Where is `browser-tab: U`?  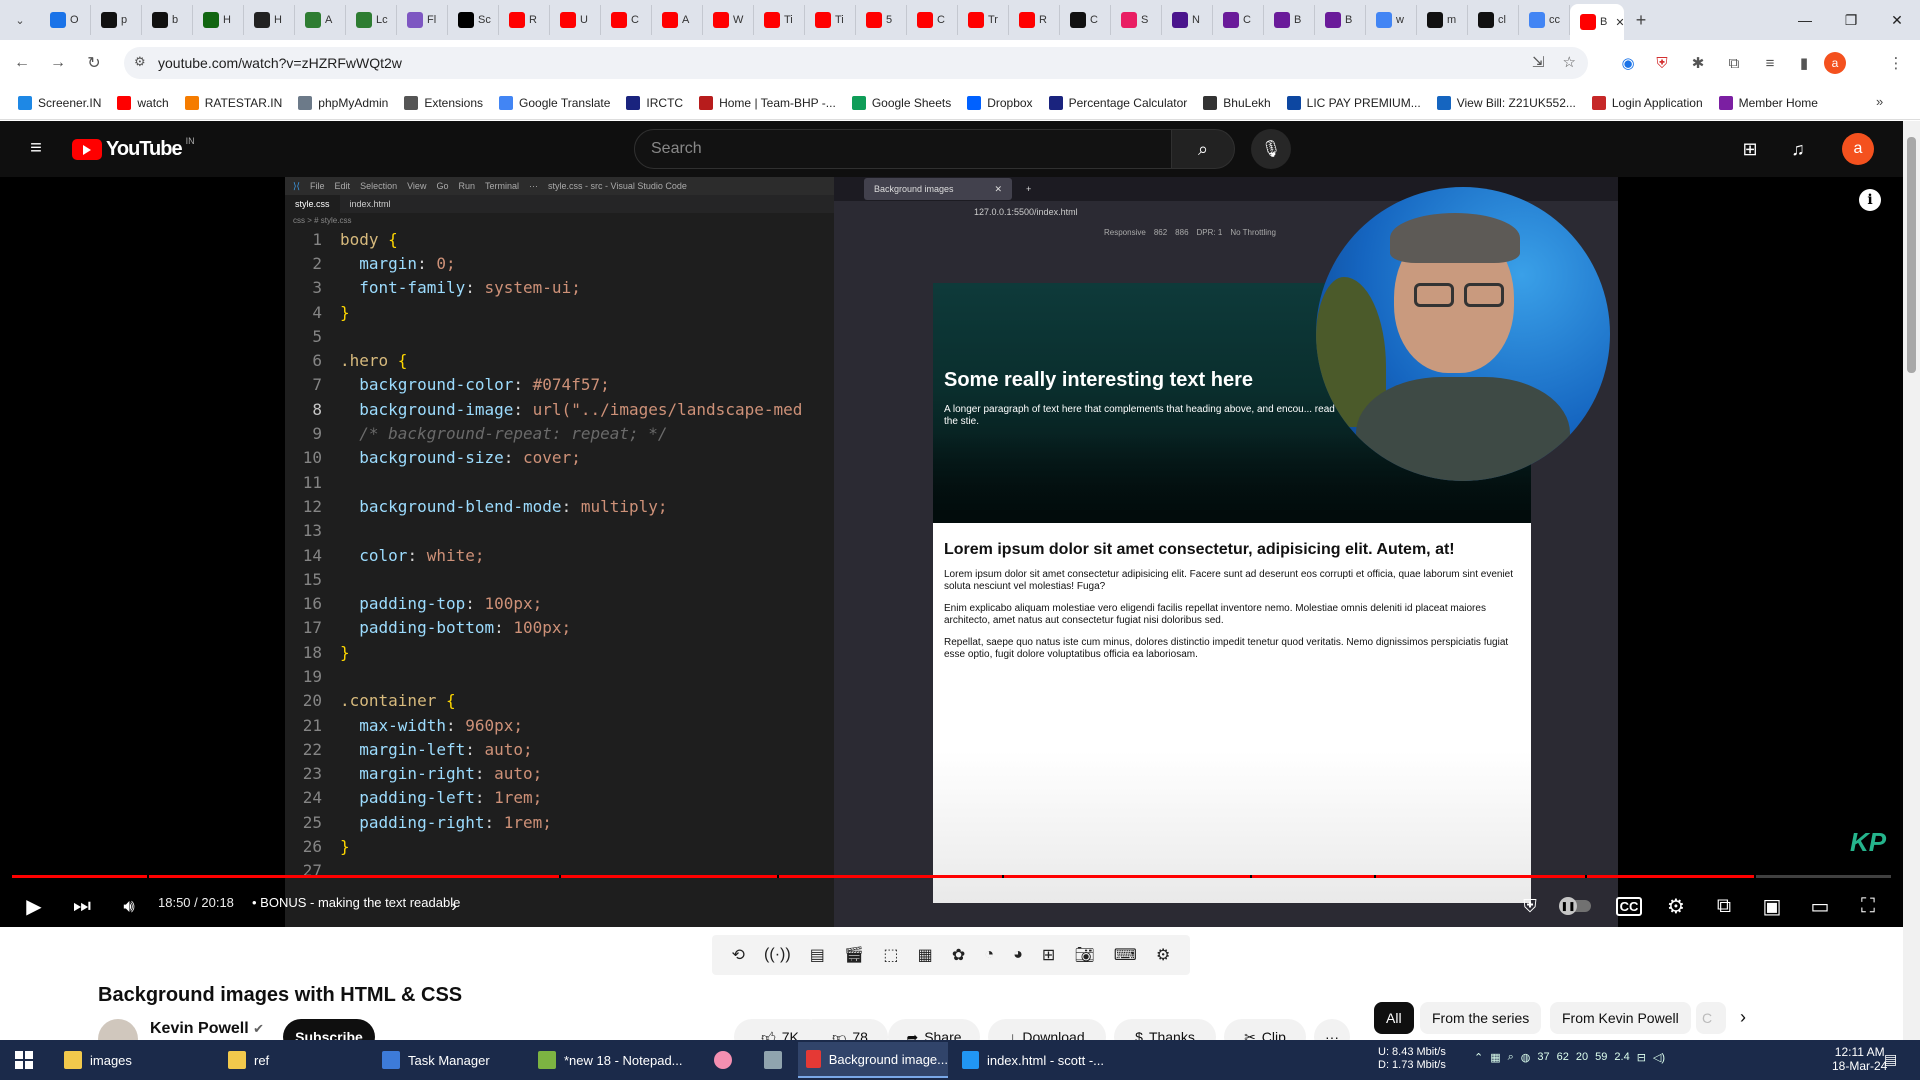
browser-tab: U is located at coordinates (575, 20).